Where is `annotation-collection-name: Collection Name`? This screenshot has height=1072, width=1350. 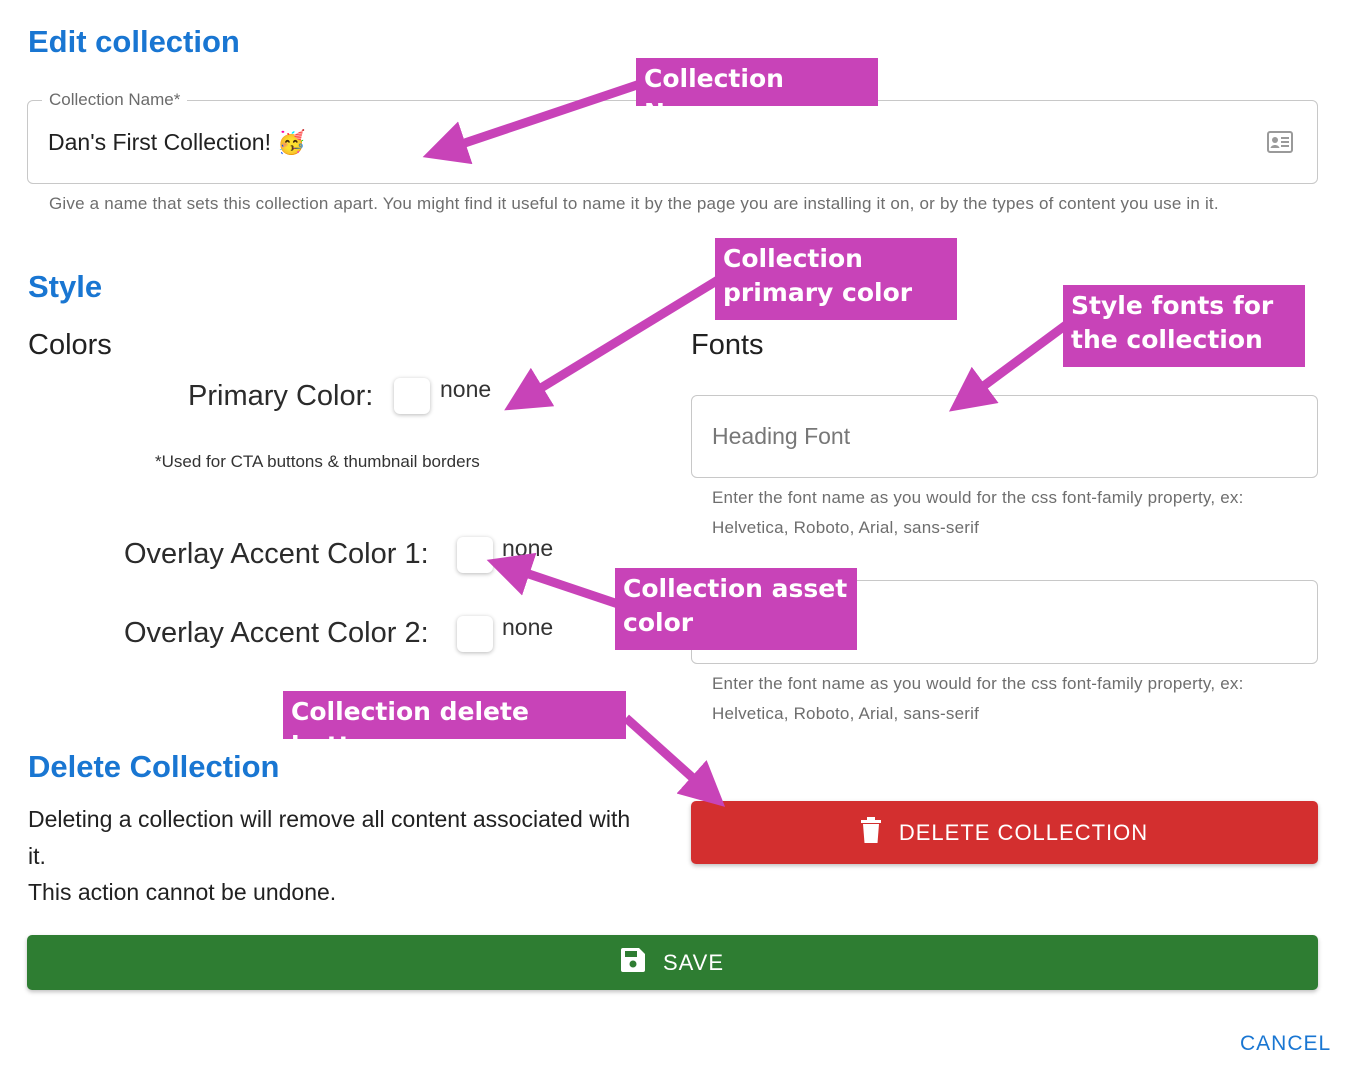 annotation-collection-name: Collection Name is located at coordinates (757, 92).